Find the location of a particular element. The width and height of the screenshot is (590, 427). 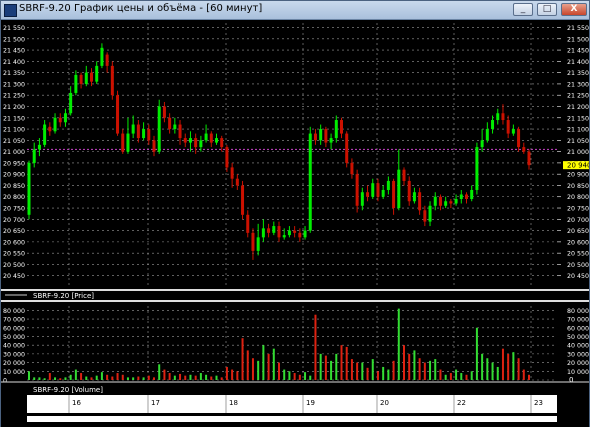

volume-tick-right: 30 000 is located at coordinates (578, 354).